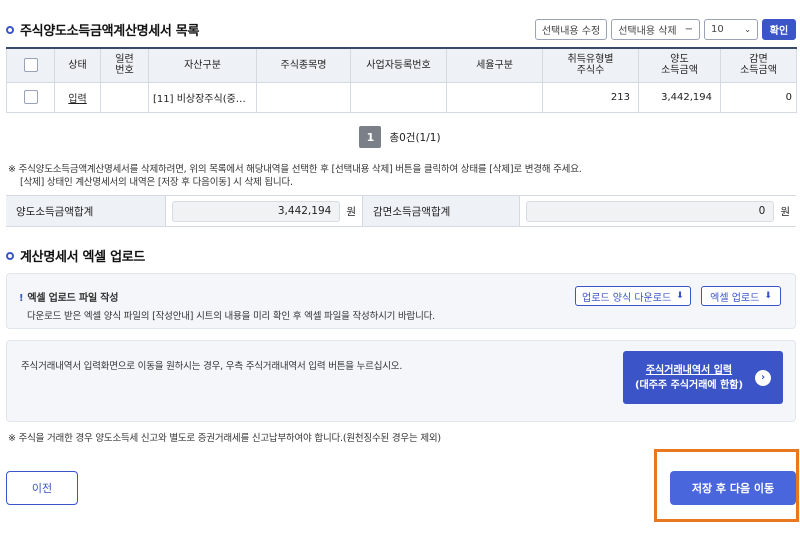 The width and height of the screenshot is (800, 537). I want to click on transfer-total-field: 3,442,194 원, so click(264, 211).